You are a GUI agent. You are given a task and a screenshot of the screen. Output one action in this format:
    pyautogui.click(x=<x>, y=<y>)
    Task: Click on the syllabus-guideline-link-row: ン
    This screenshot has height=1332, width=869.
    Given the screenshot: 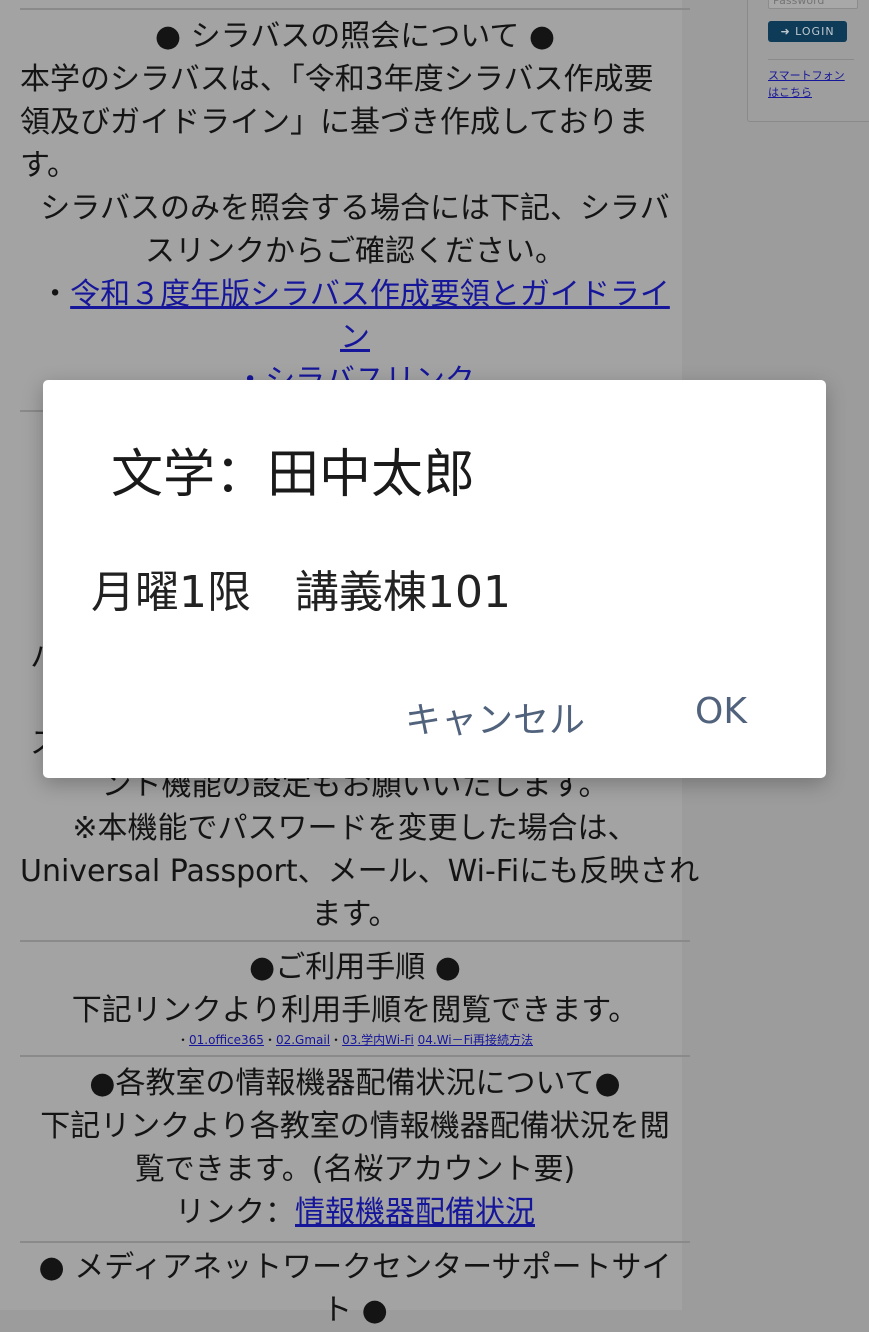 What is the action you would take?
    pyautogui.click(x=355, y=337)
    